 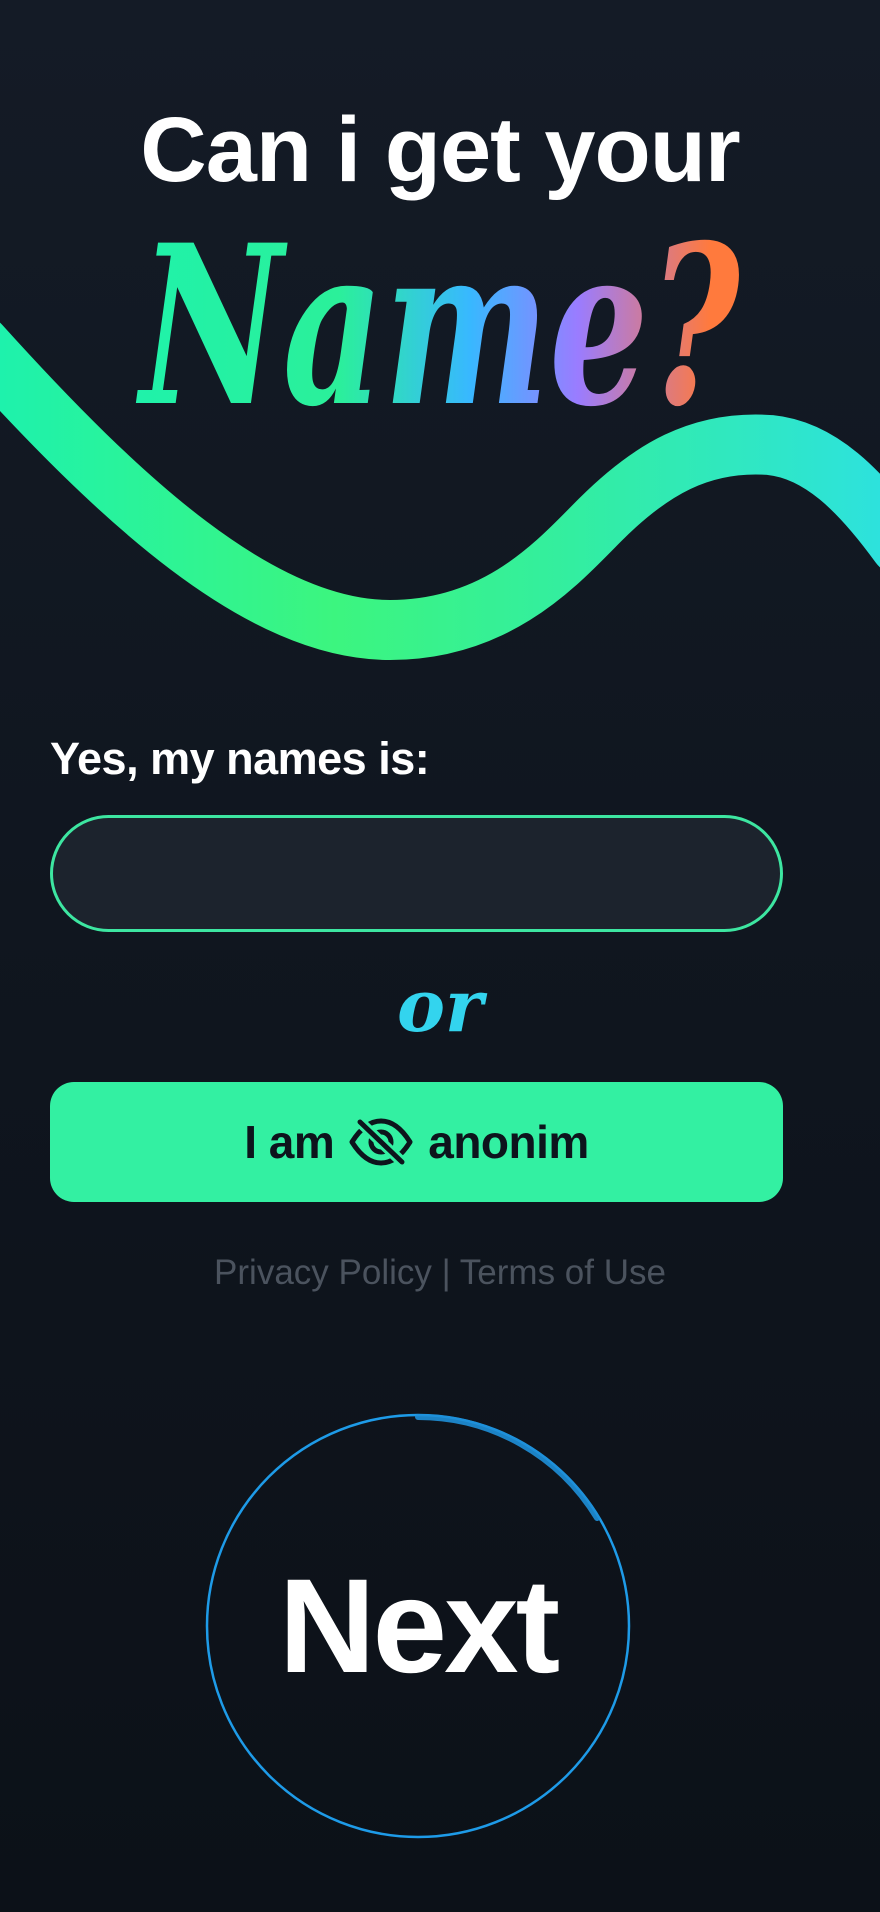 What do you see at coordinates (440, 150) in the screenshot?
I see `headline-line1: Can i get your` at bounding box center [440, 150].